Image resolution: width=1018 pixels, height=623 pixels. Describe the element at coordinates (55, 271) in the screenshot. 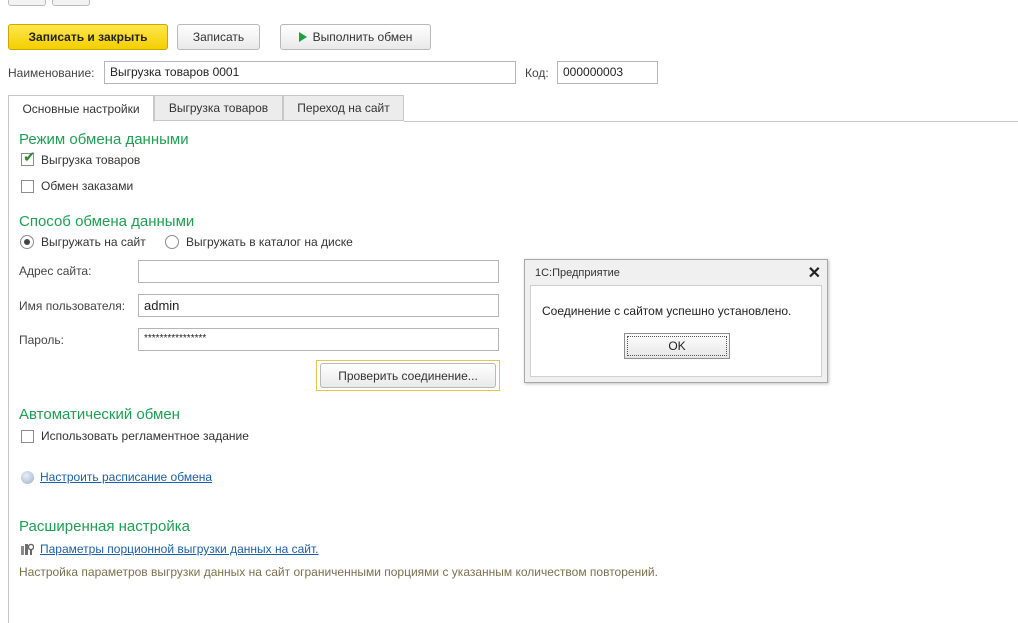

I see `site-address-label: Адрес сайта:` at that location.